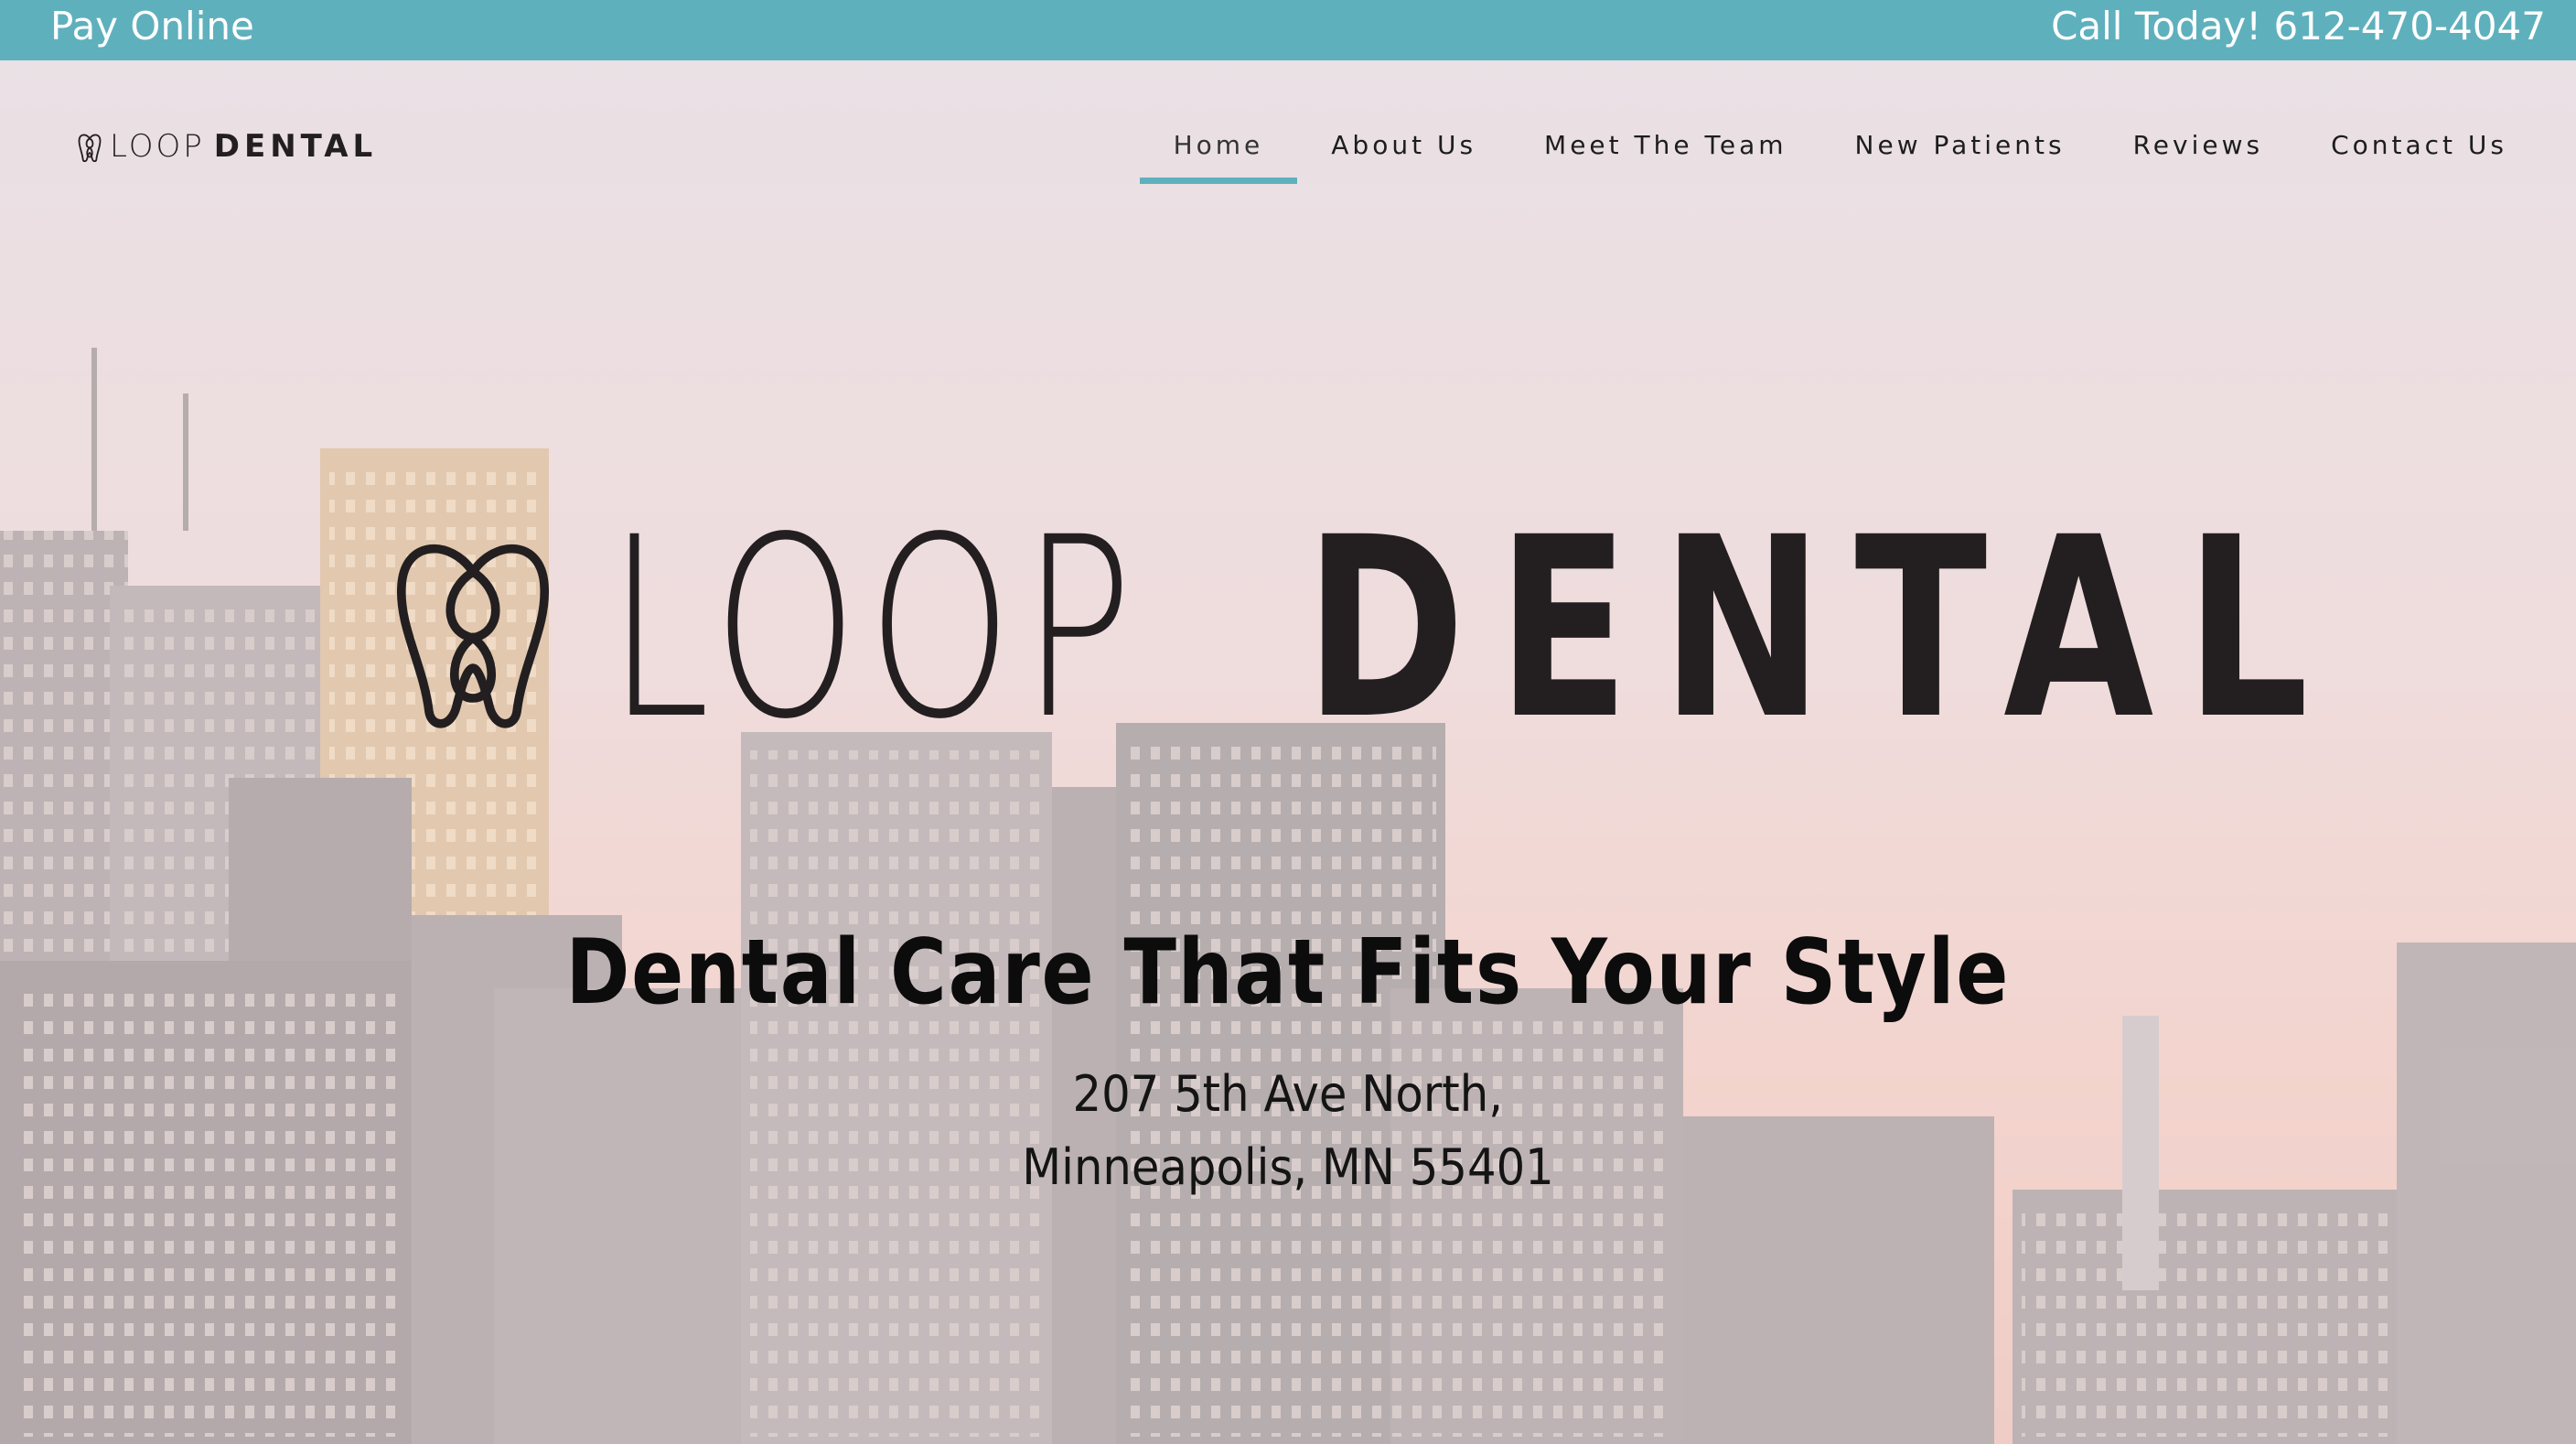 The height and width of the screenshot is (1444, 2576). What do you see at coordinates (2419, 152) in the screenshot?
I see `nav-contact-us: Contact Us` at bounding box center [2419, 152].